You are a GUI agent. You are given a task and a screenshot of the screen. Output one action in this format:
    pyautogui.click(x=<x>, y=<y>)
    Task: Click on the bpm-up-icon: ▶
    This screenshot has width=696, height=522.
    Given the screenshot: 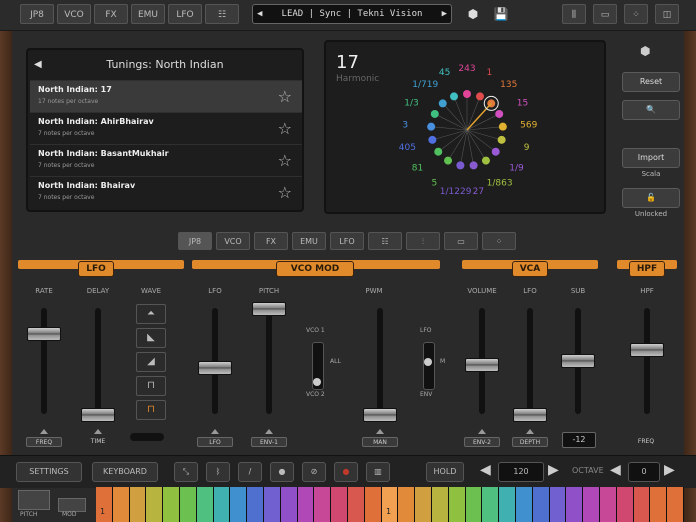 What is the action you would take?
    pyautogui.click(x=553, y=470)
    